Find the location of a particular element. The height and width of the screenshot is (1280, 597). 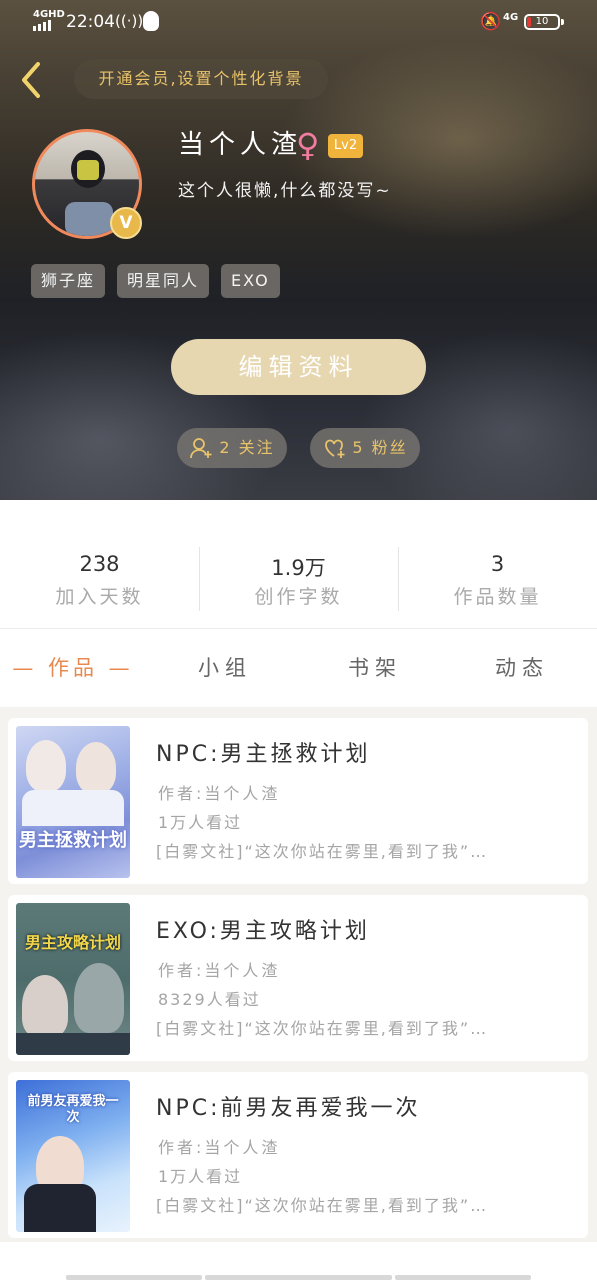

female-icon: ♀ is located at coordinates (308, 145).